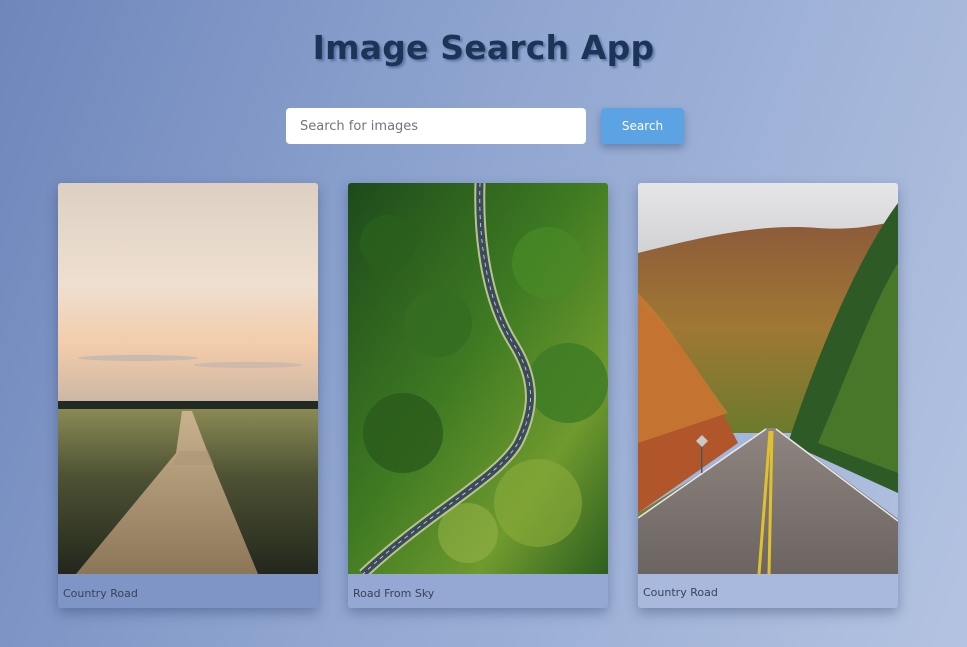 This screenshot has width=967, height=647. I want to click on page-title: Image Search App, so click(483, 47).